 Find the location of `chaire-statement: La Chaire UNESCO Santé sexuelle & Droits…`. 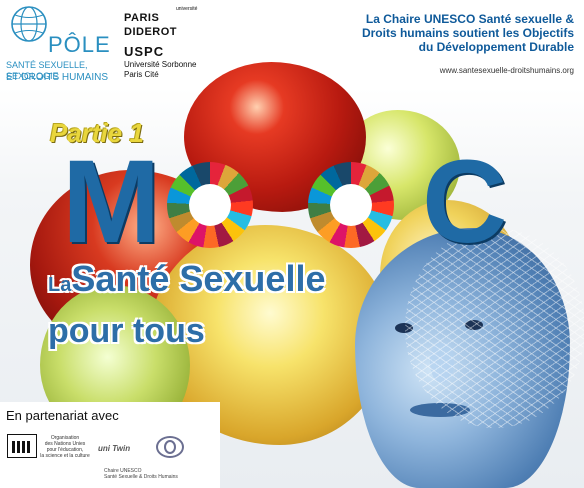

chaire-statement: La Chaire UNESCO Santé sexuelle & Droits… is located at coordinates (449, 33).